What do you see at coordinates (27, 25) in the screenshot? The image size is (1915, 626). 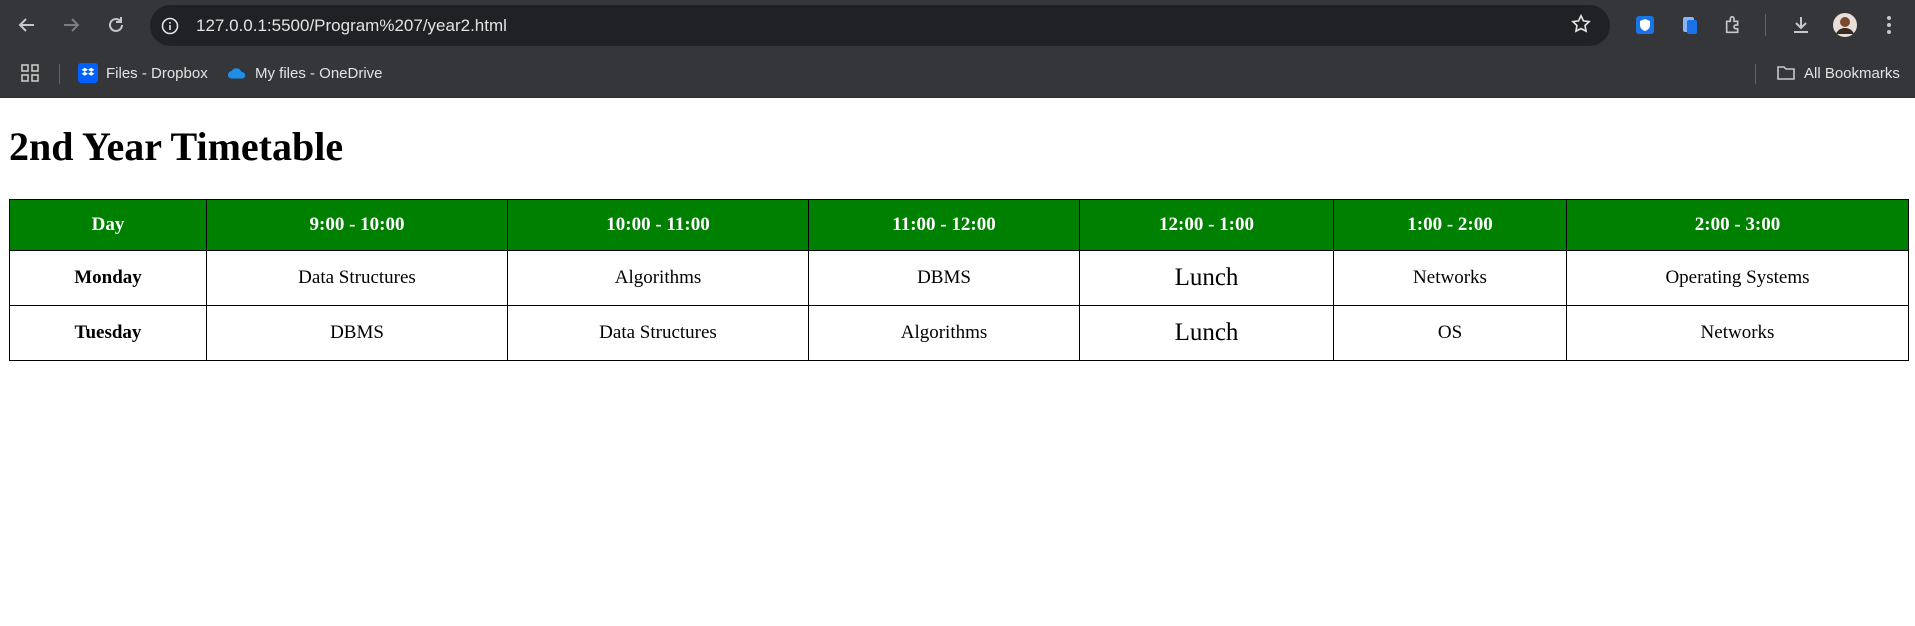 I see `back-arrow-icon` at bounding box center [27, 25].